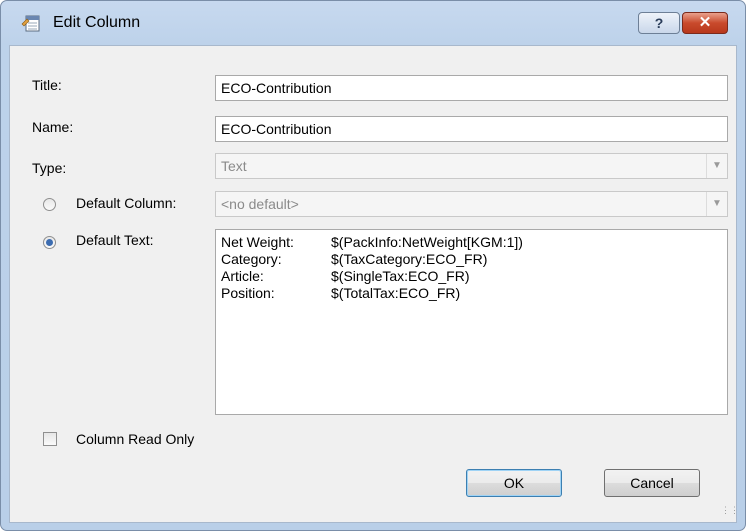 This screenshot has width=746, height=531. Describe the element at coordinates (115, 240) in the screenshot. I see `default-text-label: Default Text:` at that location.